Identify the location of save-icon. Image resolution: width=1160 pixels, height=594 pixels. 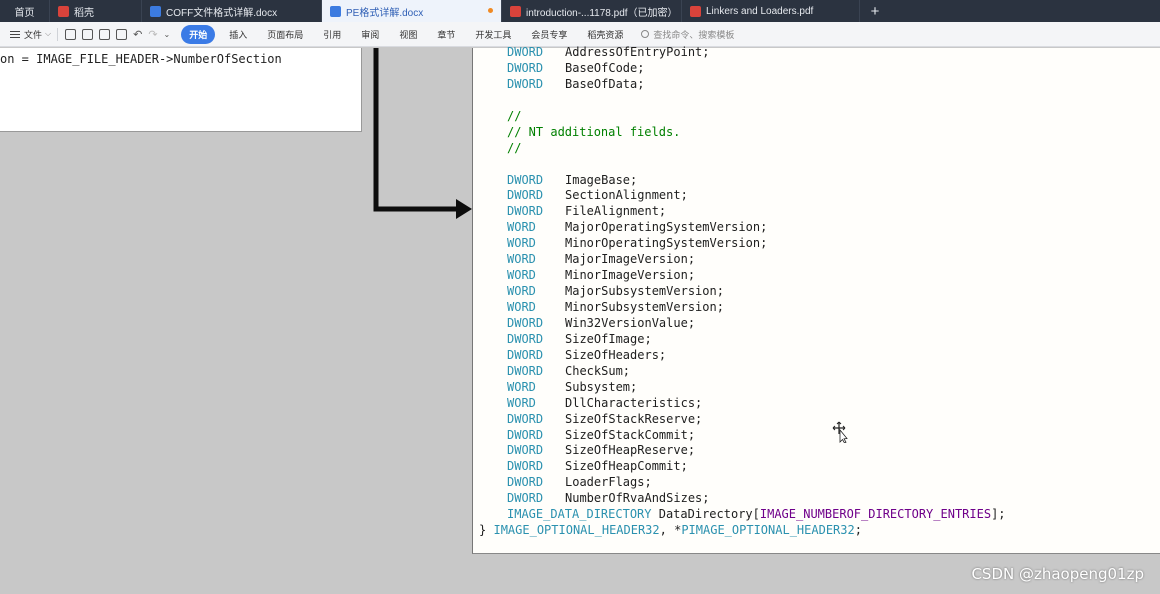
(71, 34).